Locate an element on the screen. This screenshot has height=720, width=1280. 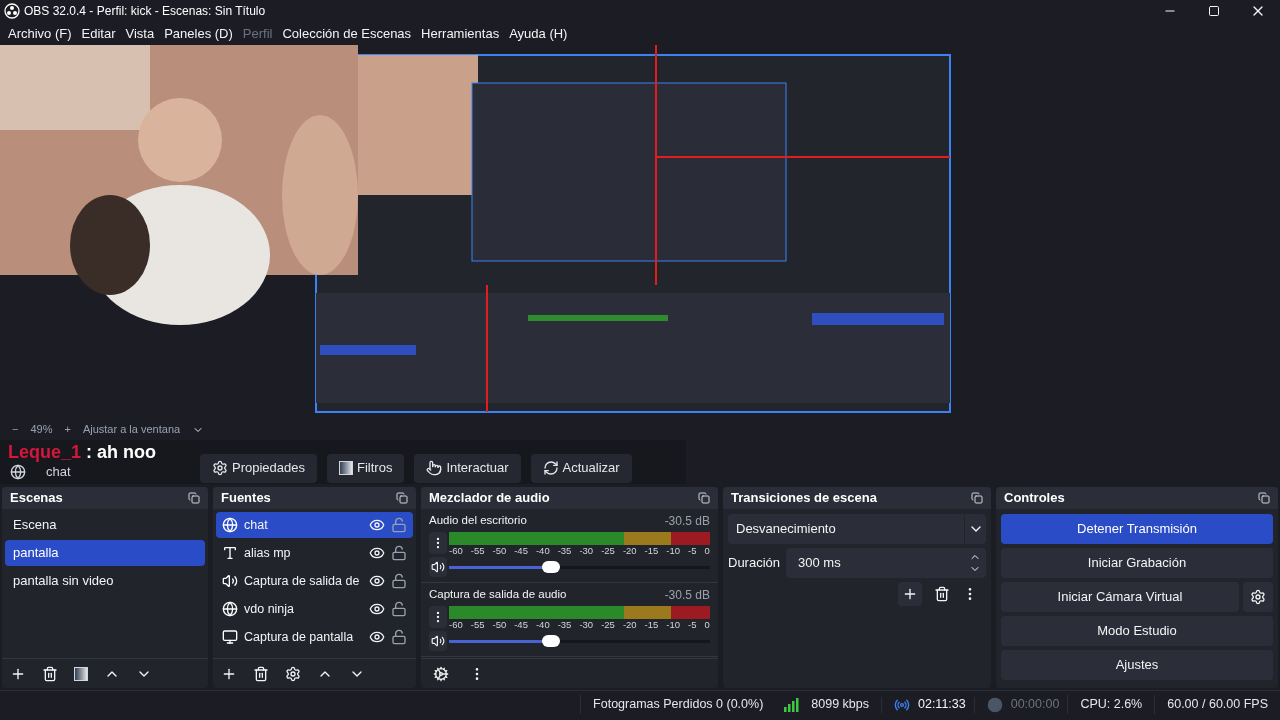
control-button: Ajustes is located at coordinates (1137, 665).